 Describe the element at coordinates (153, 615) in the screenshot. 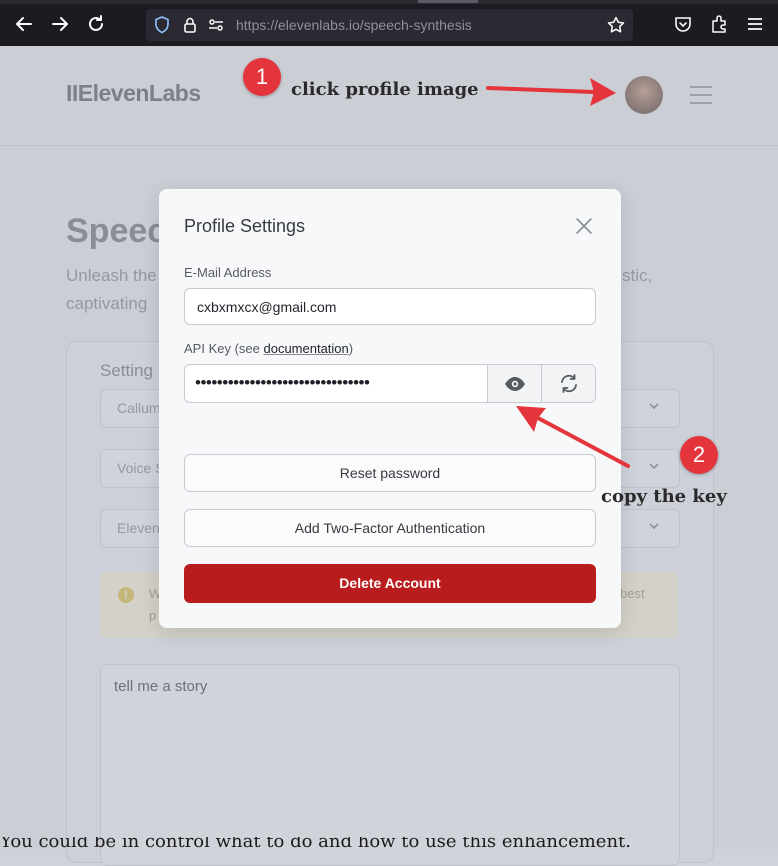

I see `warning-text-line2: p` at that location.